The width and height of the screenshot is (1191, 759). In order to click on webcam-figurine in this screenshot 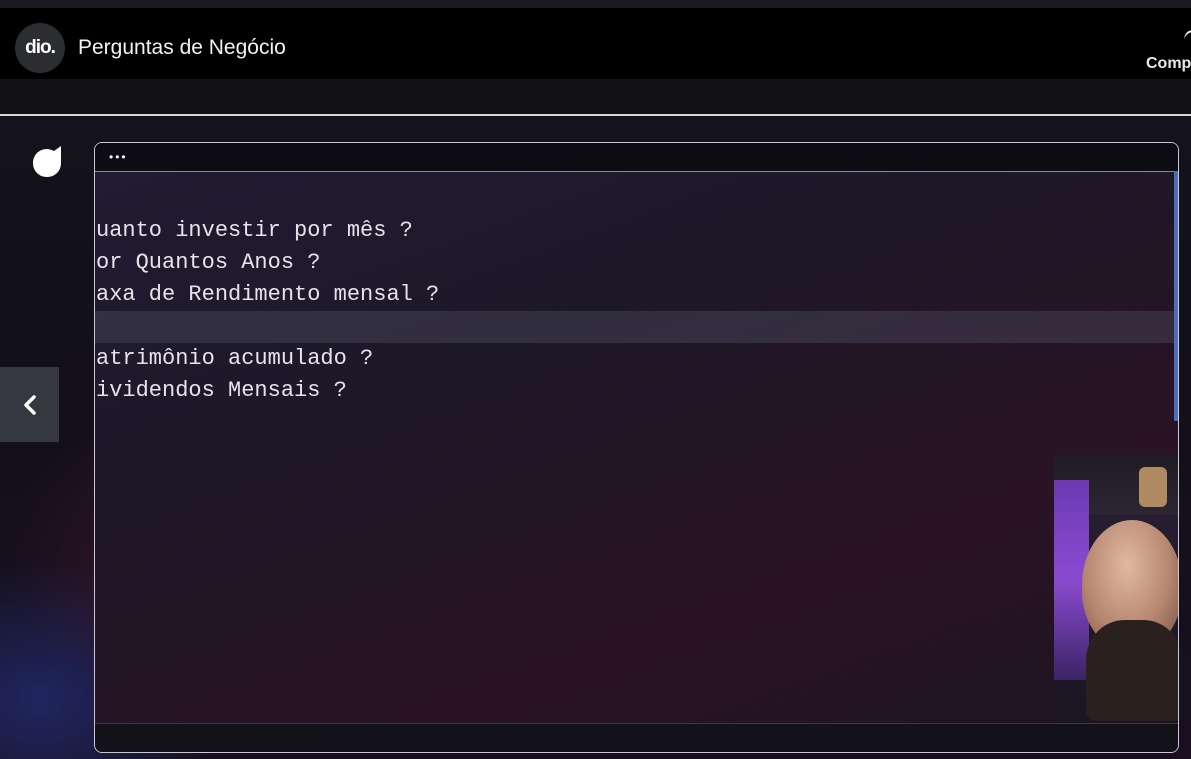, I will do `click(1153, 487)`.